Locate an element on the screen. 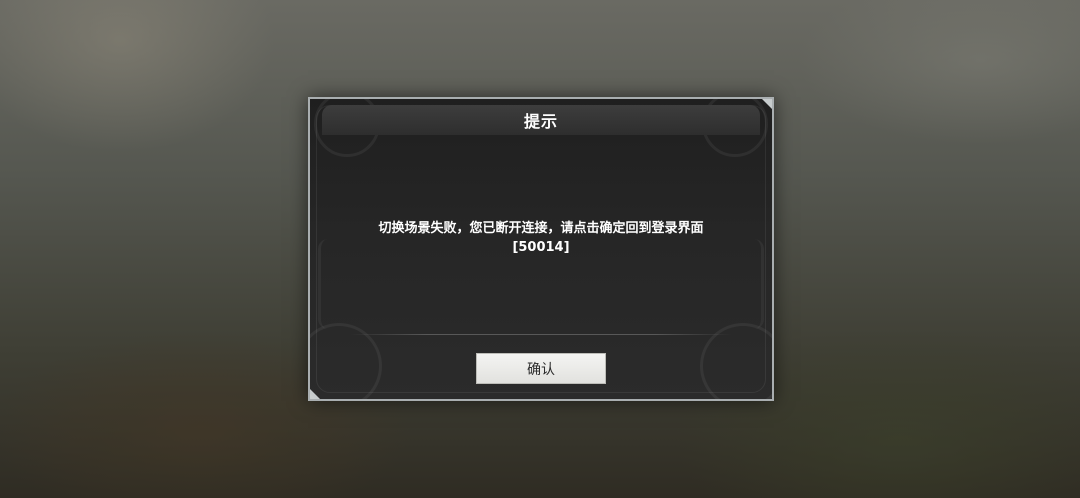 Image resolution: width=1080 pixels, height=498 pixels. message-text: 切换场景失败，您已断开连接，请点击确定回到登录界面 is located at coordinates (541, 228).